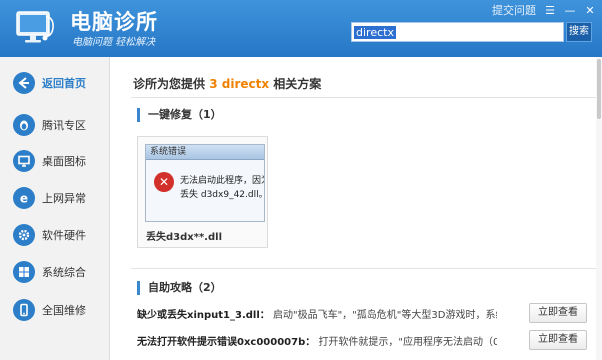 Image resolution: width=602 pixels, height=360 pixels. Describe the element at coordinates (64, 235) in the screenshot. I see `sidebar-item-label: 软件硬件` at that location.